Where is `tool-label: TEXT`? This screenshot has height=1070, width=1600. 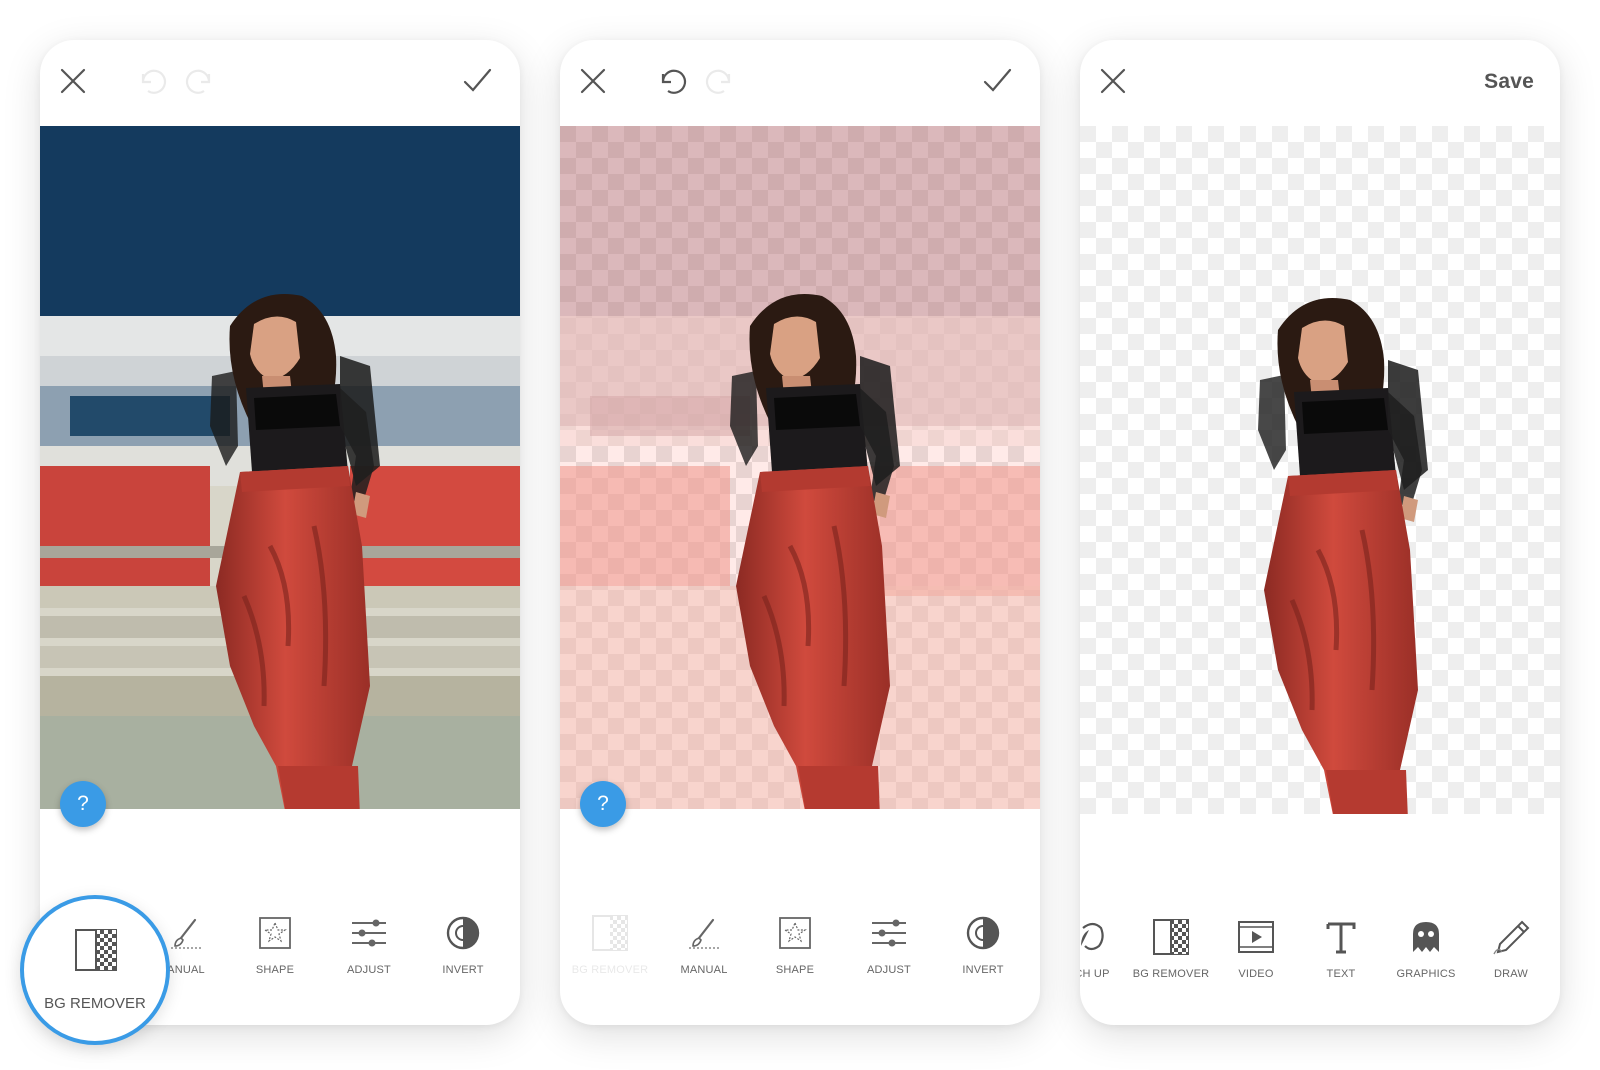 tool-label: TEXT is located at coordinates (1341, 974).